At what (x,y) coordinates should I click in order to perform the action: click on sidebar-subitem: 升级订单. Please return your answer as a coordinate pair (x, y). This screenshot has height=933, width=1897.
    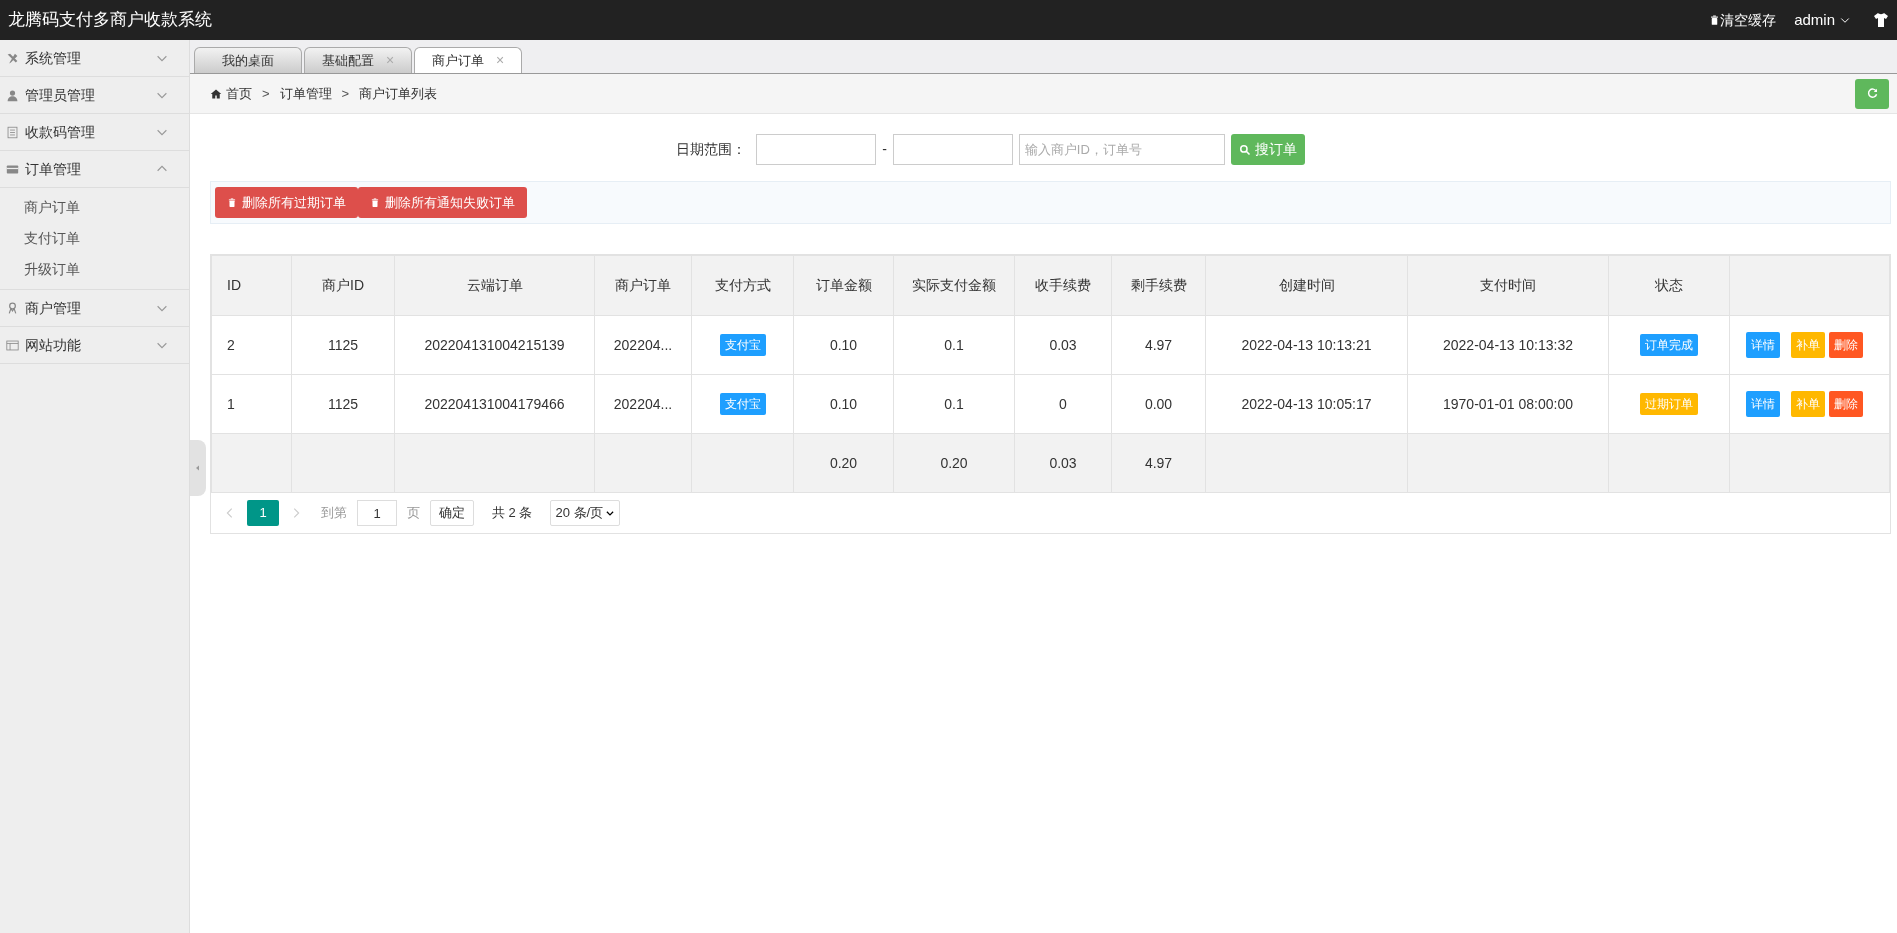
    Looking at the image, I should click on (94, 269).